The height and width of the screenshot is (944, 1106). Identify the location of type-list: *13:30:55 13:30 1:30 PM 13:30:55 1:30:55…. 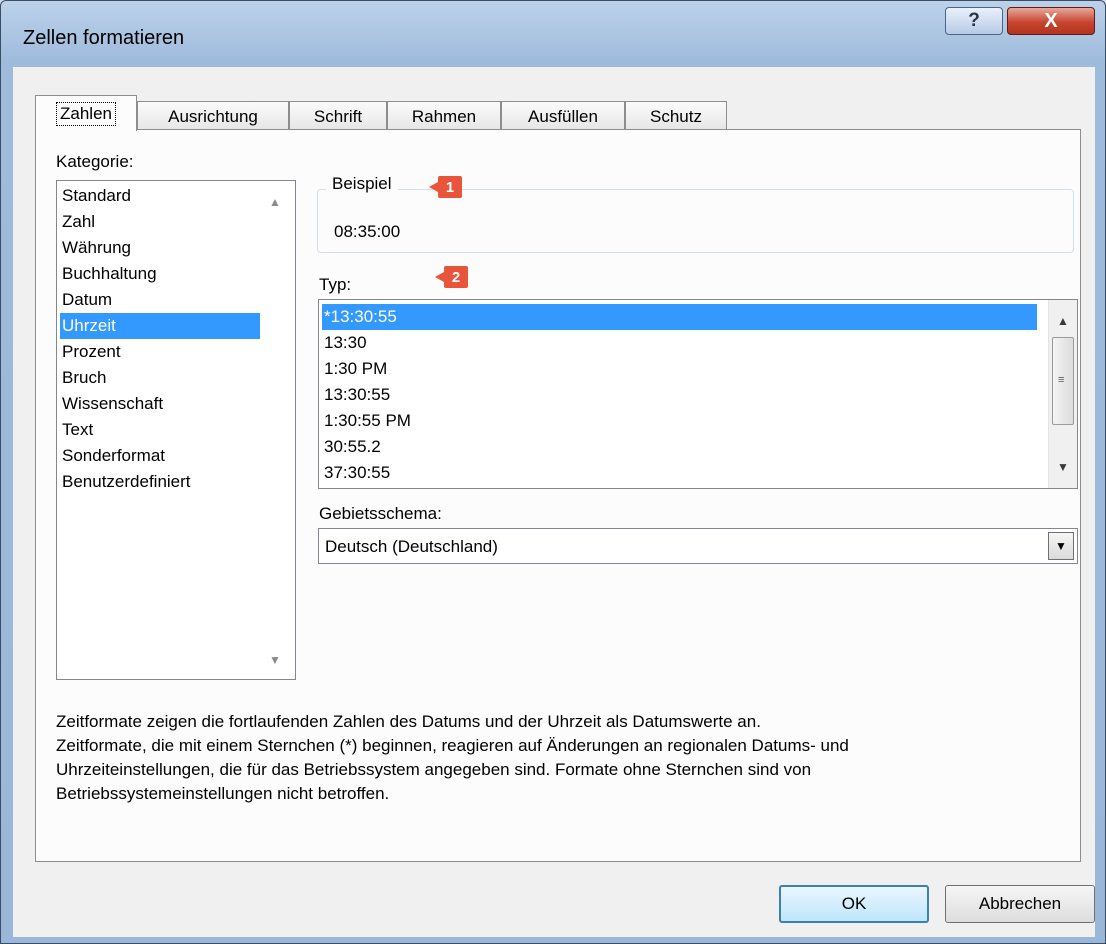
(698, 394).